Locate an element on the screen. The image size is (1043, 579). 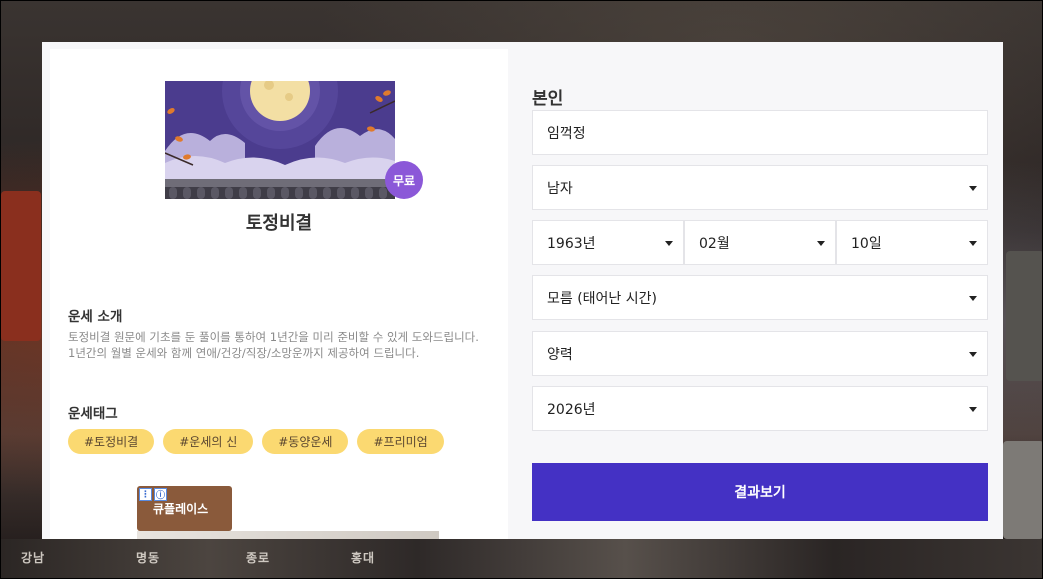
target-year-select: 2026년 is located at coordinates (760, 408).